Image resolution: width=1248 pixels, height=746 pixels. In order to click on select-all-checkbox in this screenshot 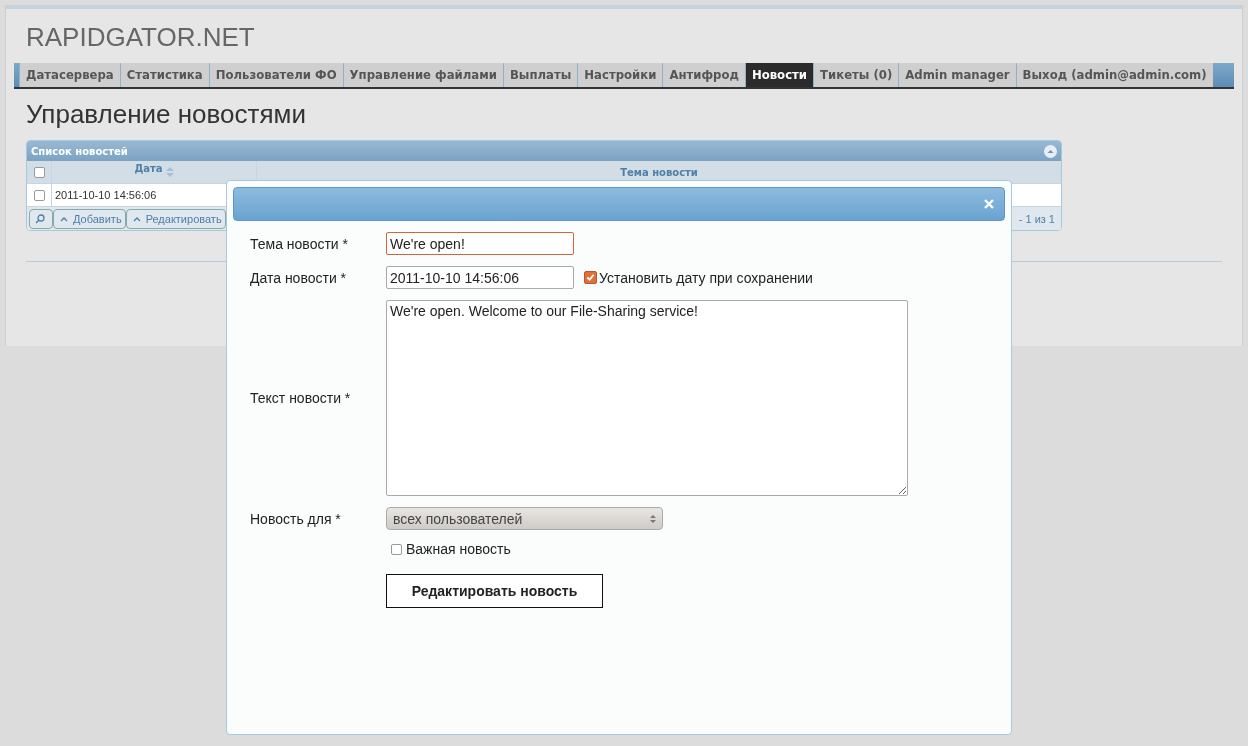, I will do `click(39, 172)`.